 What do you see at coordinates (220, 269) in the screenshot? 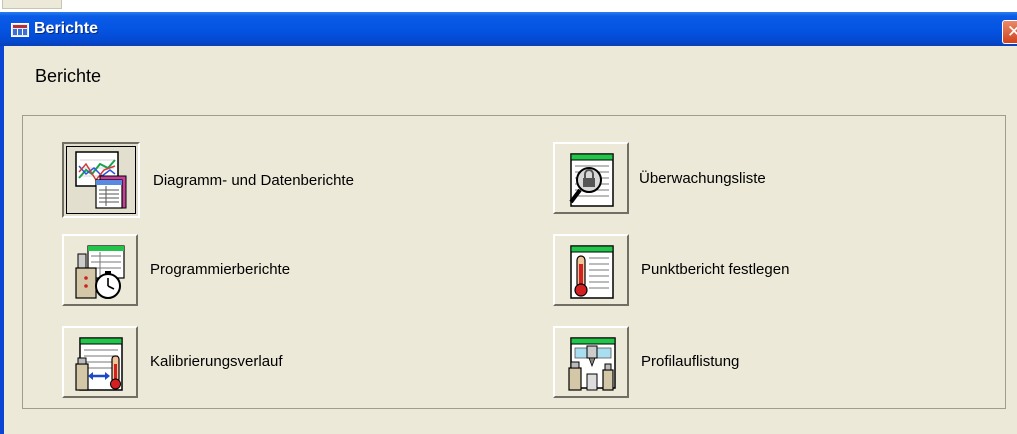
I see `programming-report-label: Programmierberichte` at bounding box center [220, 269].